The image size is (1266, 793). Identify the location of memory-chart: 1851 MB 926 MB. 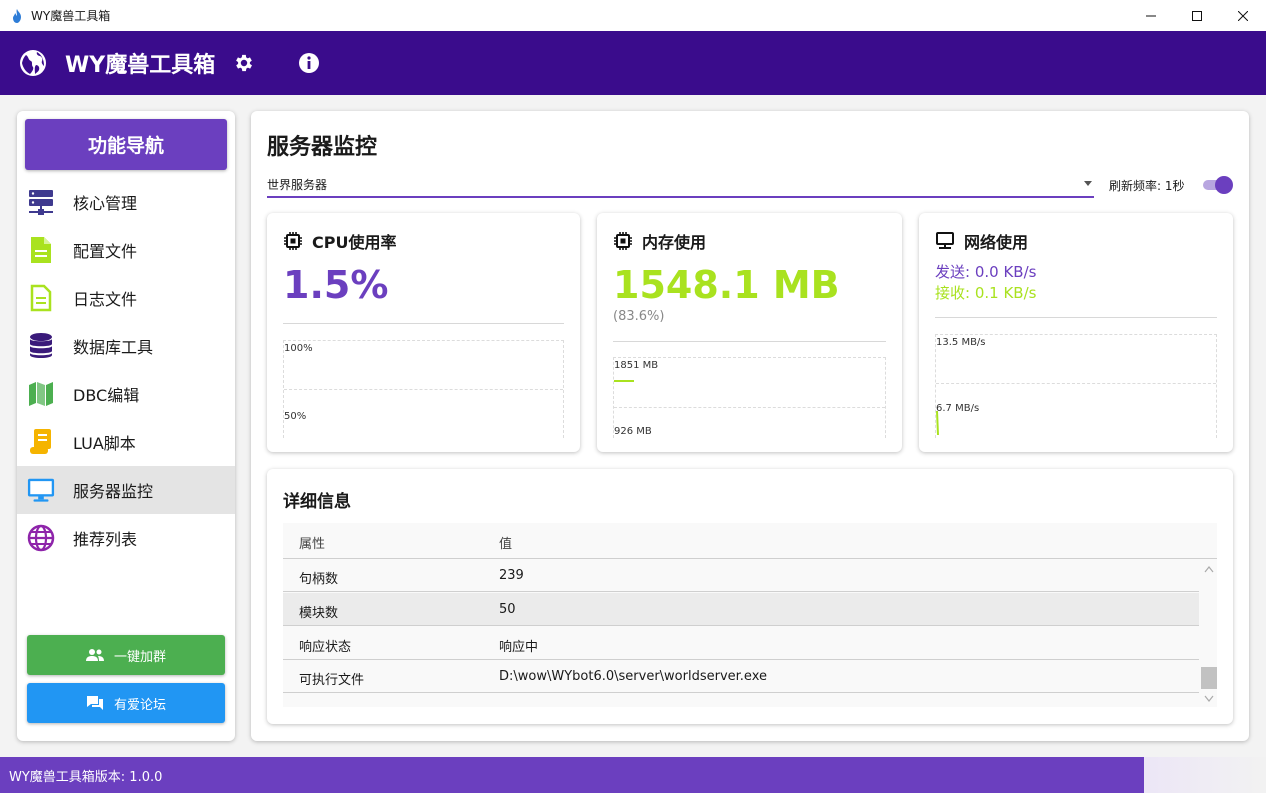
(749, 397).